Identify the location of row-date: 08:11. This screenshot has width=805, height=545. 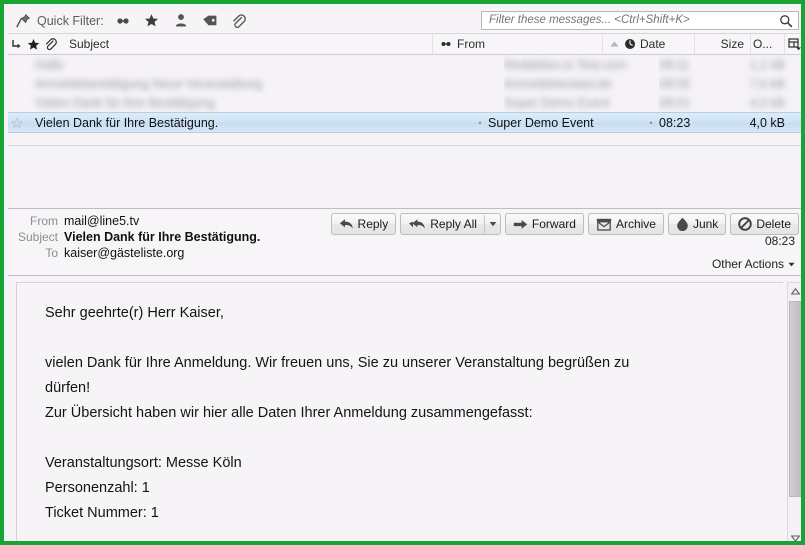
(674, 64).